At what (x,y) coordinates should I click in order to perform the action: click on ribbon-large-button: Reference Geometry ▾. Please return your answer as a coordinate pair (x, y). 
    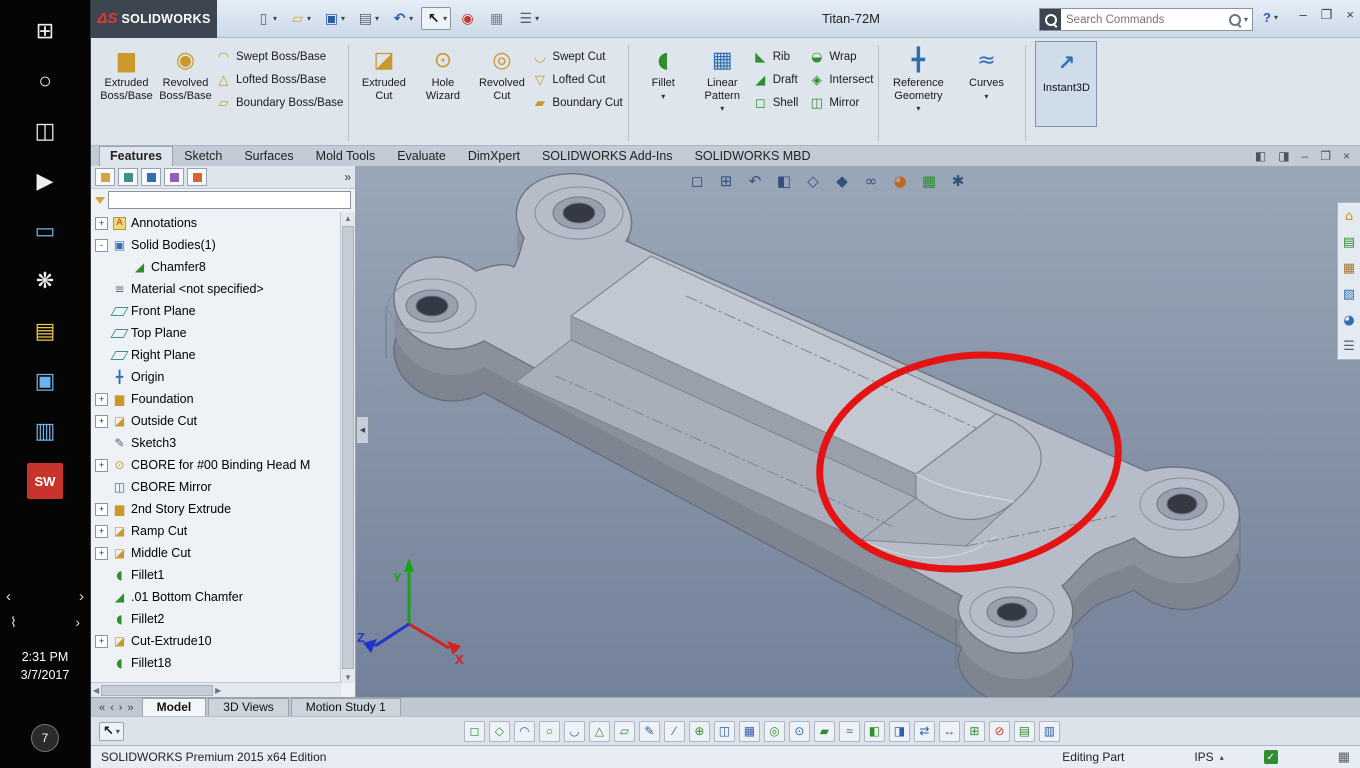
    Looking at the image, I should click on (918, 93).